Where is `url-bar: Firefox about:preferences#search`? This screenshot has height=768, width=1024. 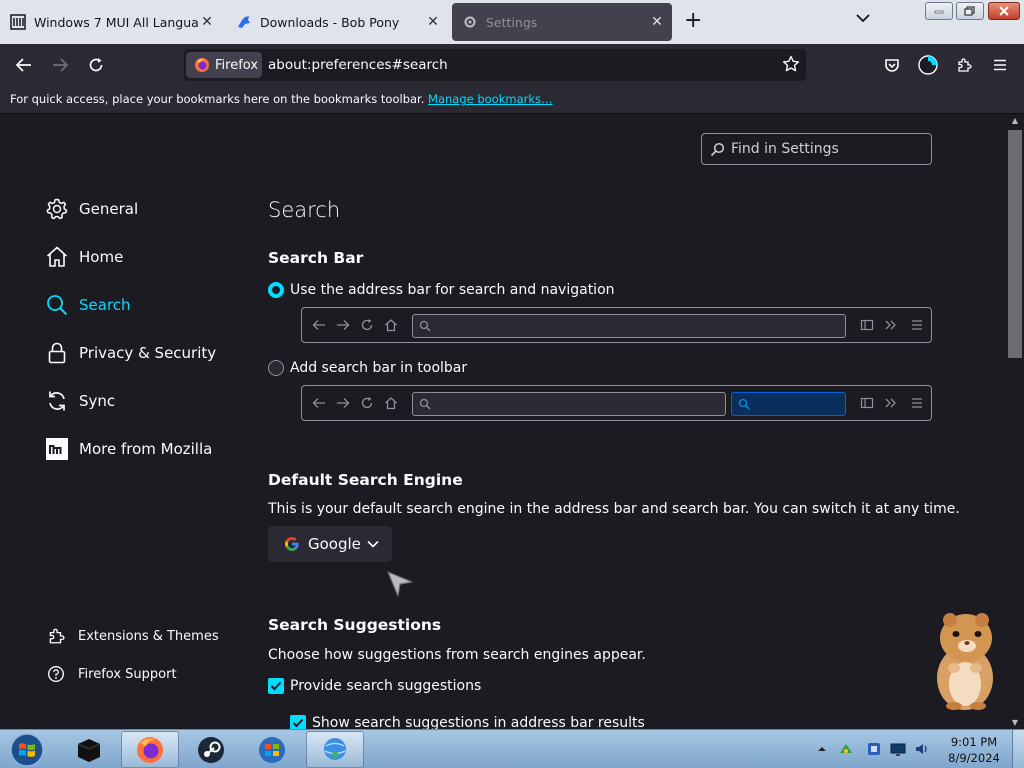 url-bar: Firefox about:preferences#search is located at coordinates (495, 65).